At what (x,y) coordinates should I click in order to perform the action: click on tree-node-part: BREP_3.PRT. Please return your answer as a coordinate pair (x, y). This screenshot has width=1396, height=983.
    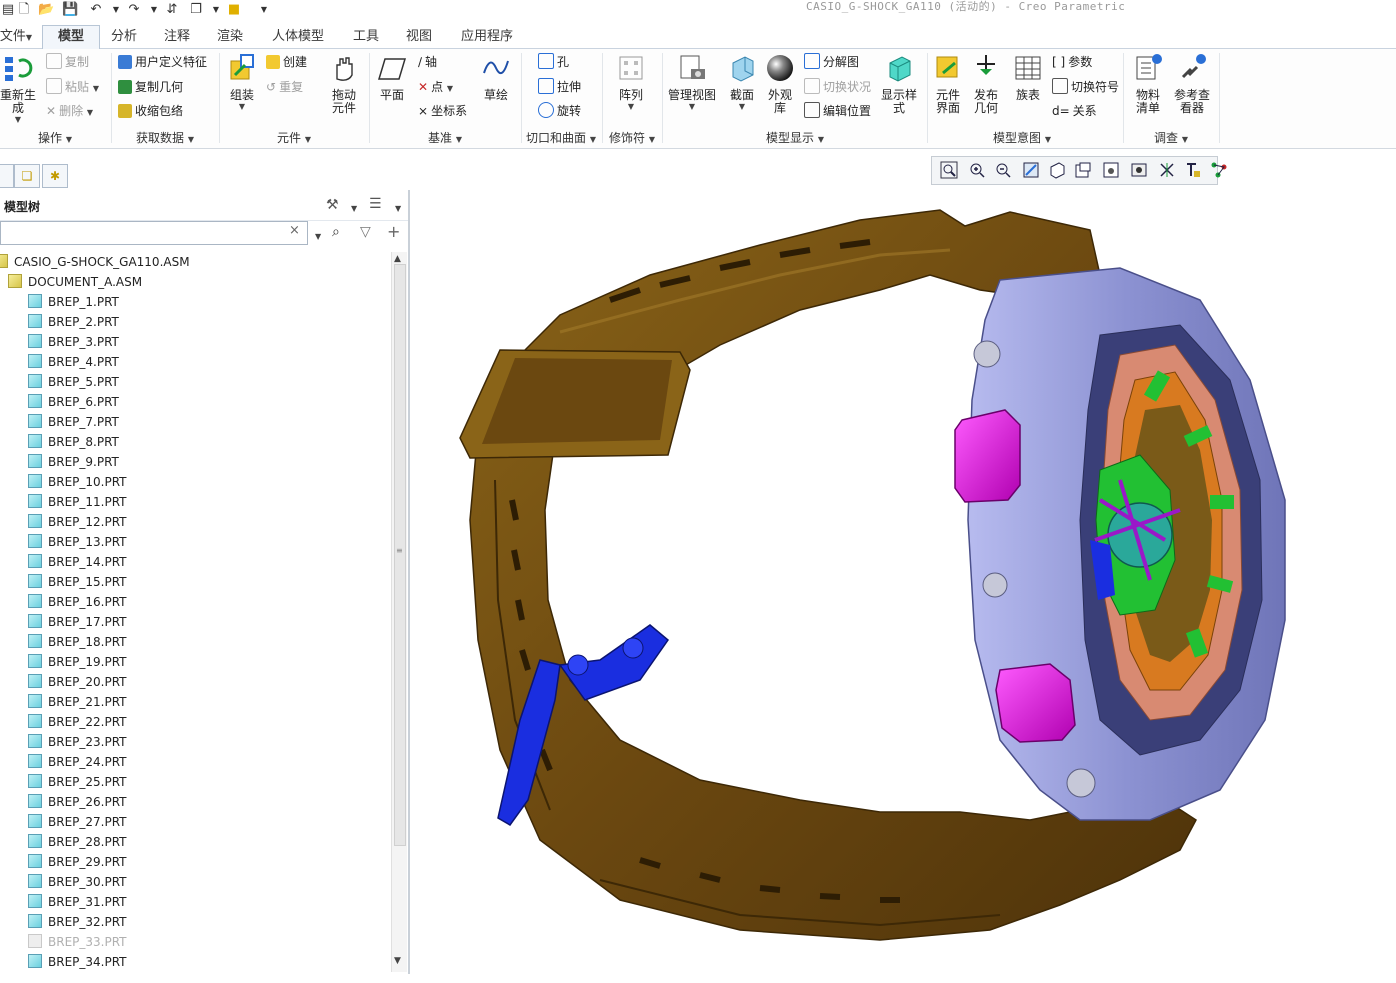
    Looking at the image, I should click on (73, 342).